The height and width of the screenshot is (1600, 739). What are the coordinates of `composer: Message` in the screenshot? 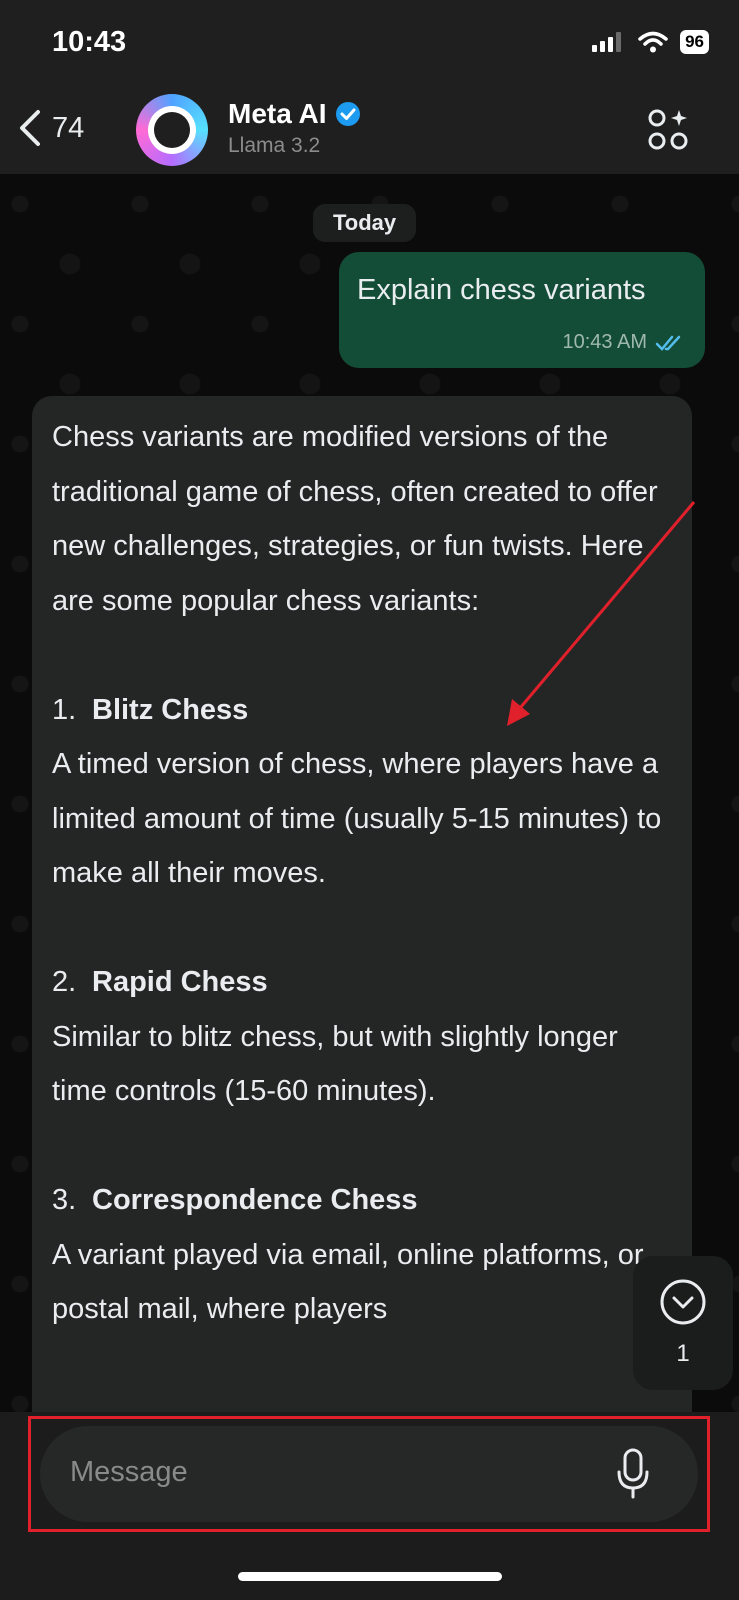 It's located at (369, 1506).